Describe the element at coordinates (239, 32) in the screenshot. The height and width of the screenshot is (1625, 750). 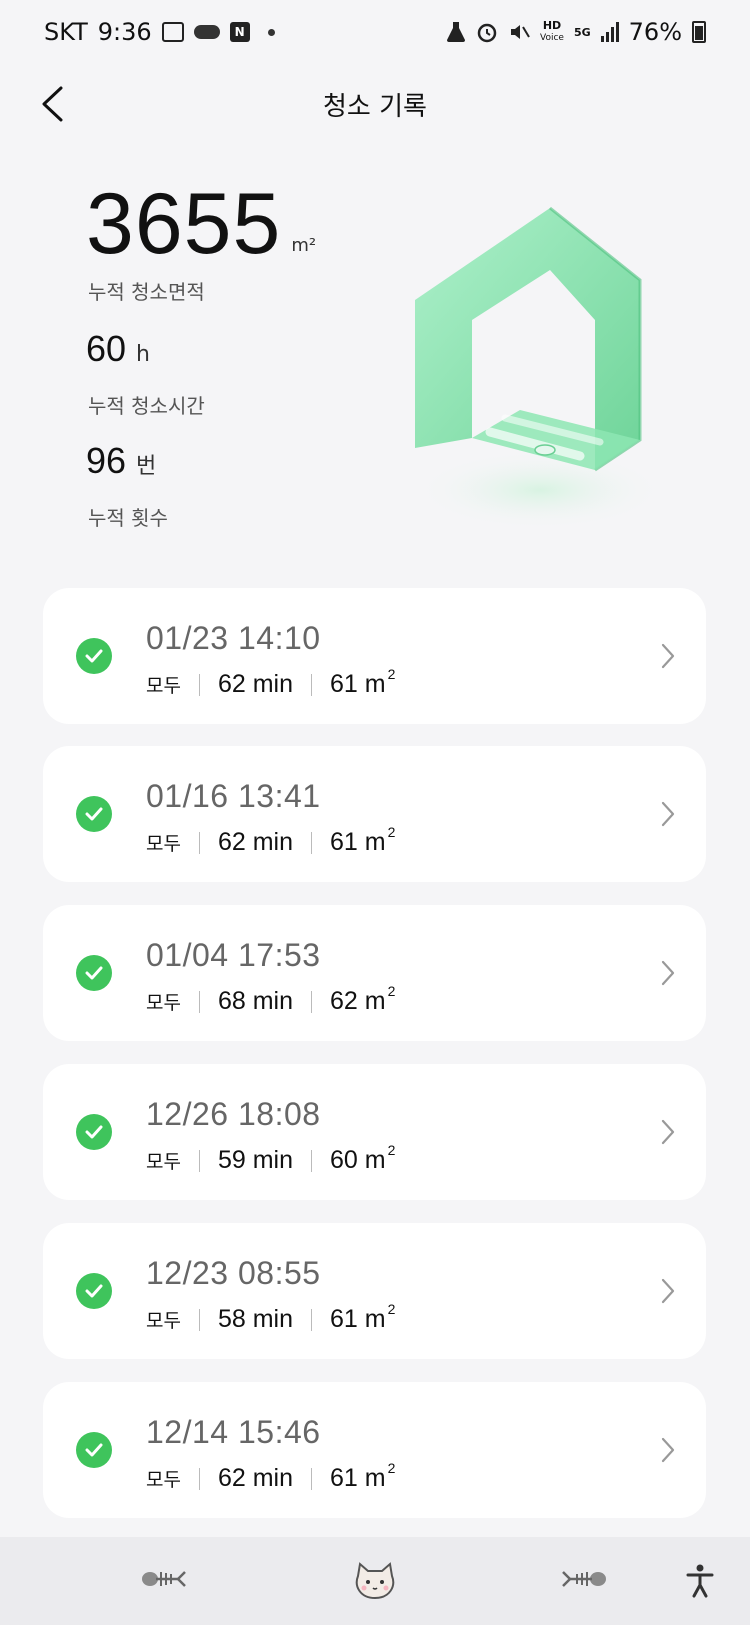
I see `naver-icon: N` at that location.